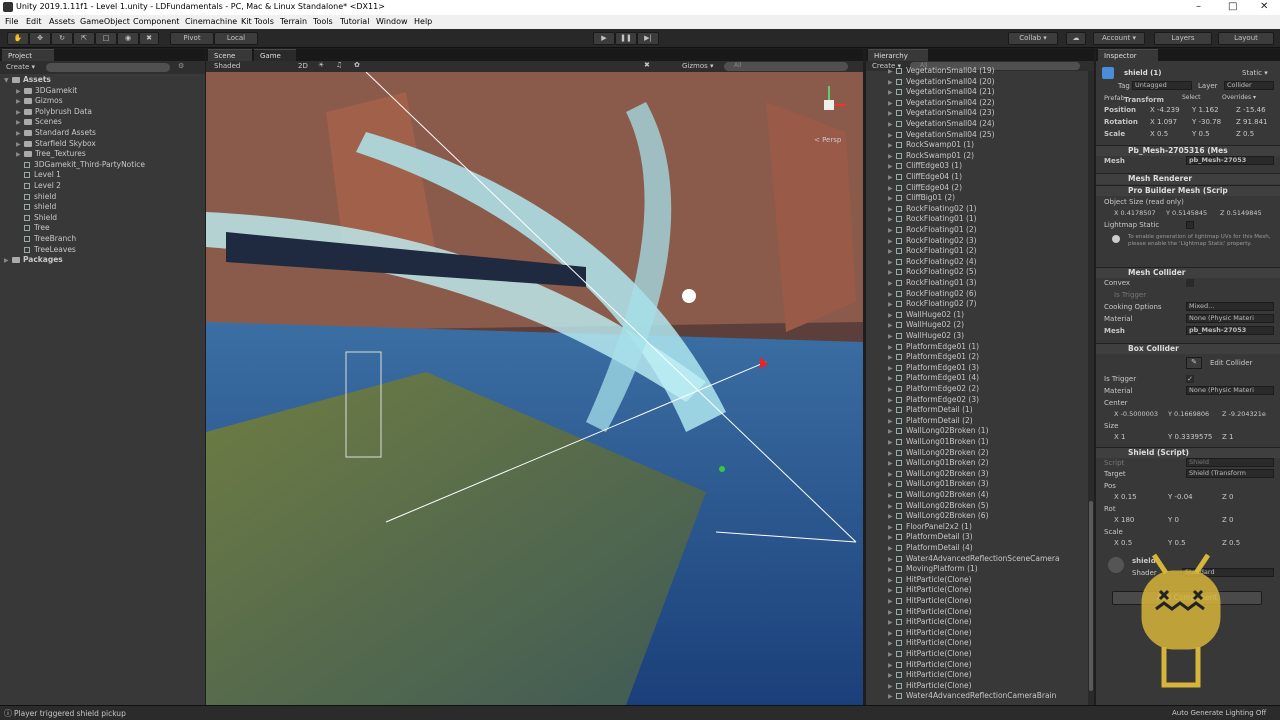 This screenshot has width=1280, height=720. What do you see at coordinates (1188, 272) in the screenshot?
I see `mesh-collider-header: Mesh Collider` at bounding box center [1188, 272].